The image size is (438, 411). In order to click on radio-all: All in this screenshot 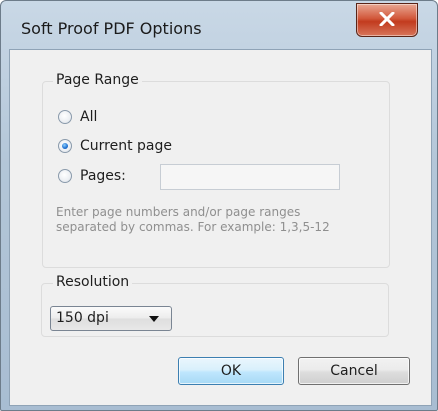, I will do `click(77, 117)`.